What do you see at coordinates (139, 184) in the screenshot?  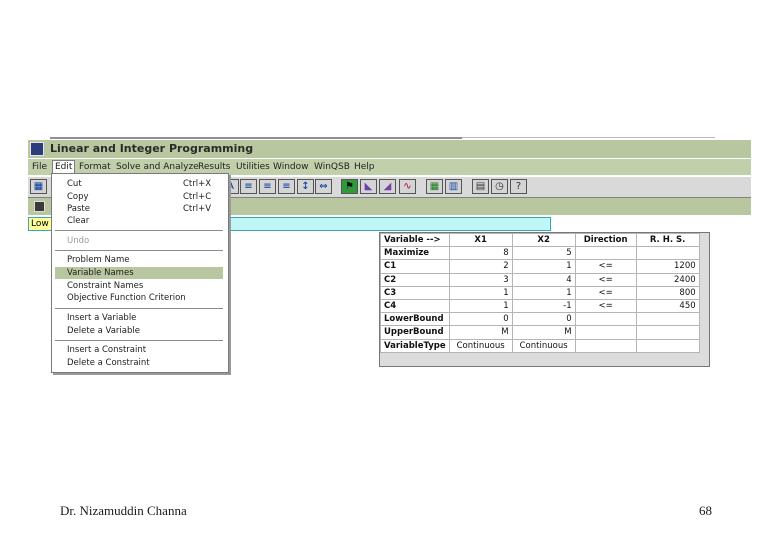 I see `menu-item-cut: Cut Ctrl+X` at bounding box center [139, 184].